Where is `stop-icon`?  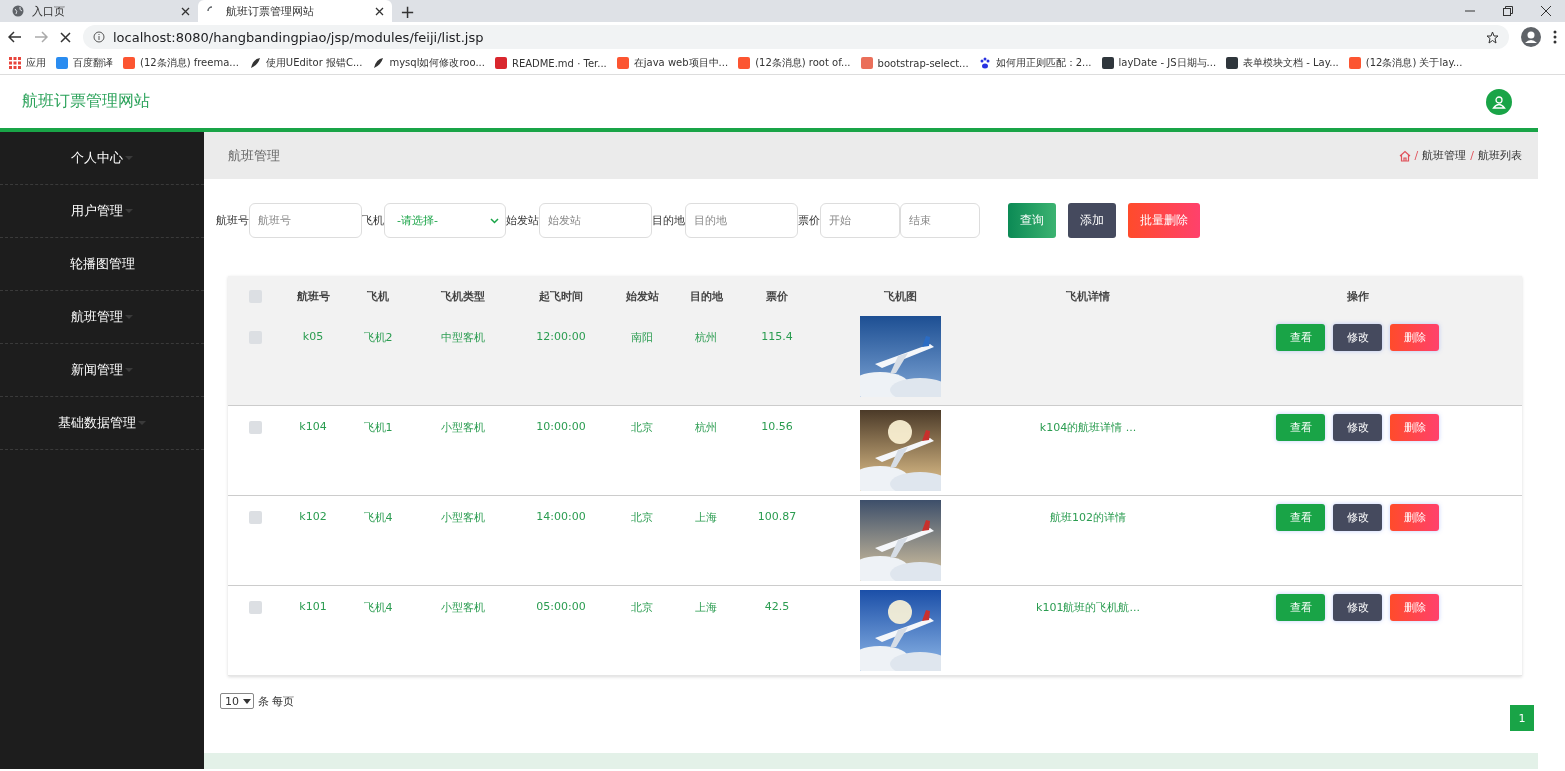 stop-icon is located at coordinates (65, 37).